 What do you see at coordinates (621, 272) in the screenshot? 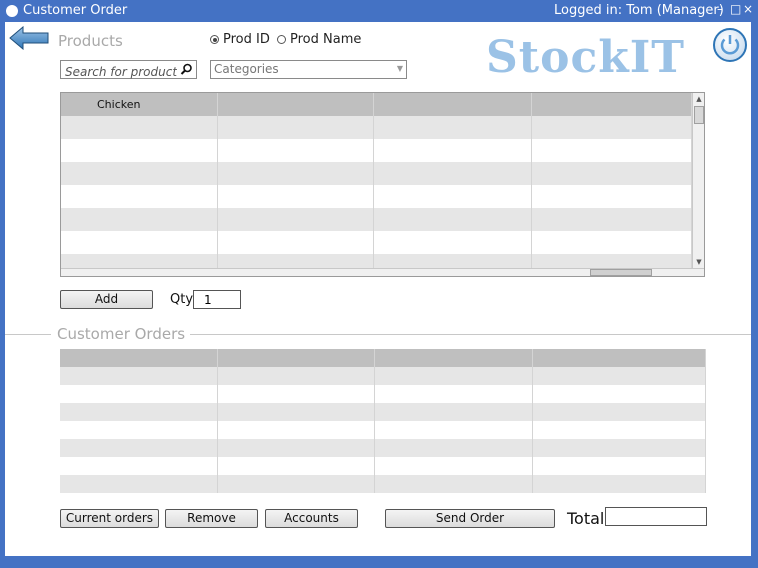
I see `horizontal-scroll-thumb` at bounding box center [621, 272].